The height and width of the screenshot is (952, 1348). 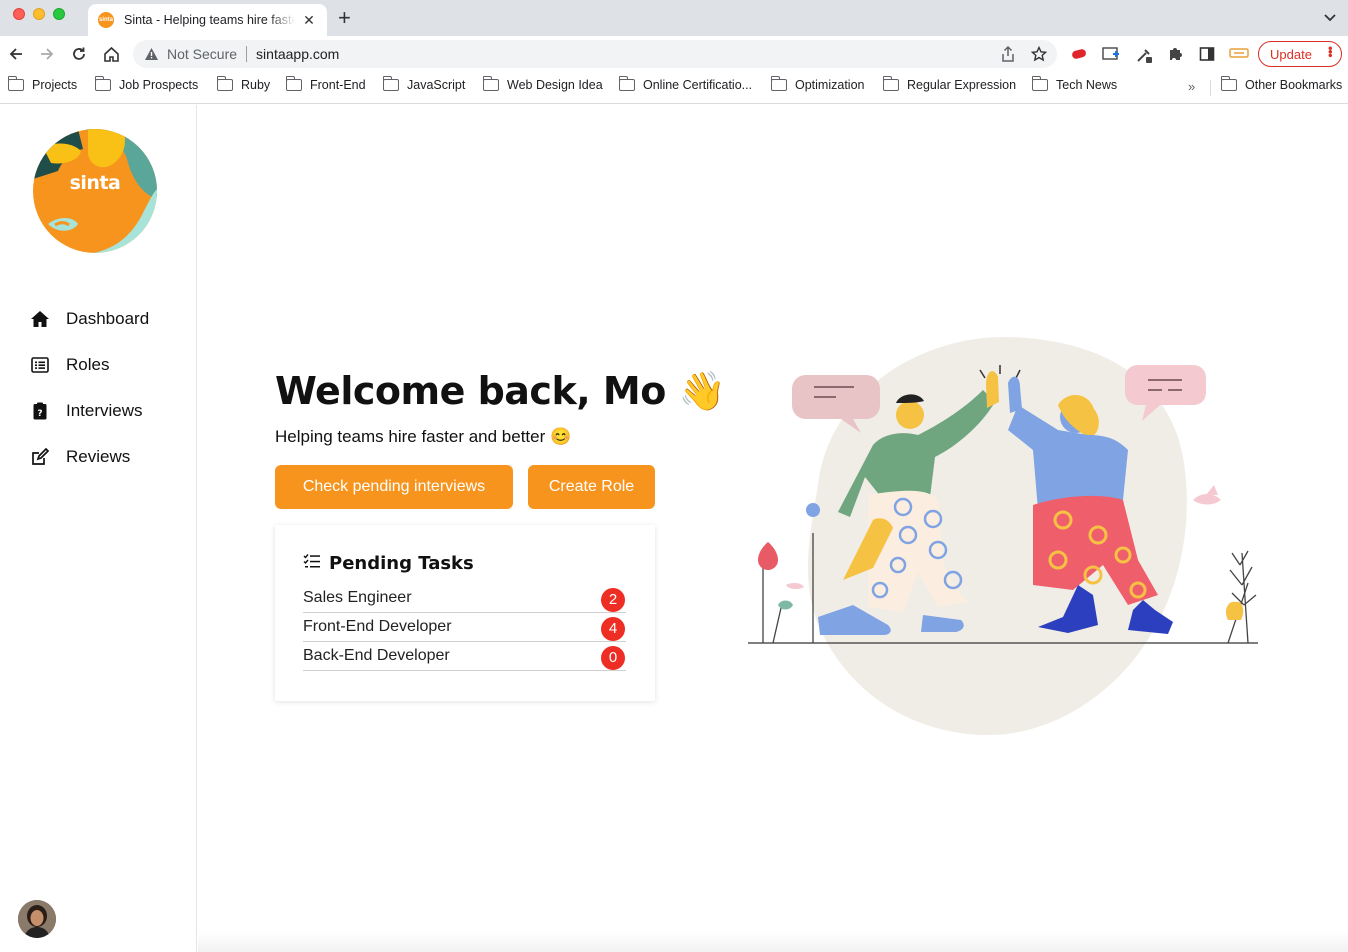 What do you see at coordinates (830, 85) in the screenshot?
I see `bookmark-label: Optimization` at bounding box center [830, 85].